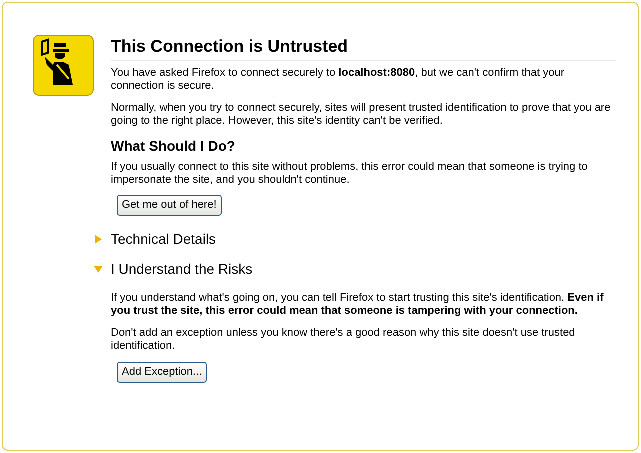  What do you see at coordinates (173, 146) in the screenshot?
I see `section-heading: What Should I Do?` at bounding box center [173, 146].